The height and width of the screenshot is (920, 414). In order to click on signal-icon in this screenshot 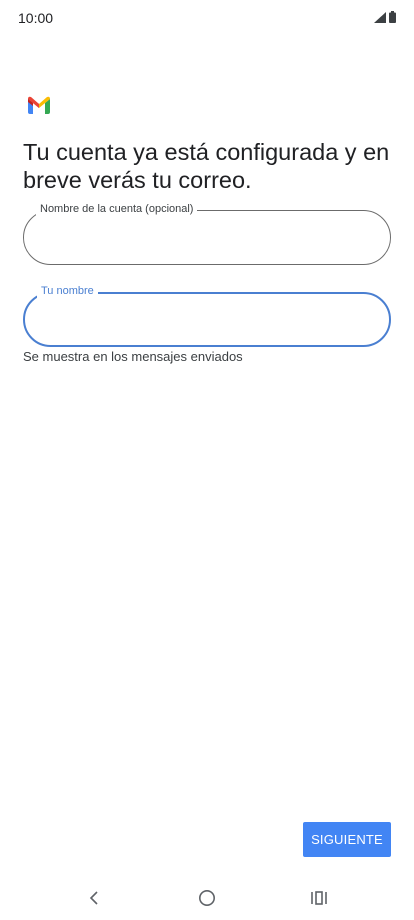, I will do `click(380, 17)`.